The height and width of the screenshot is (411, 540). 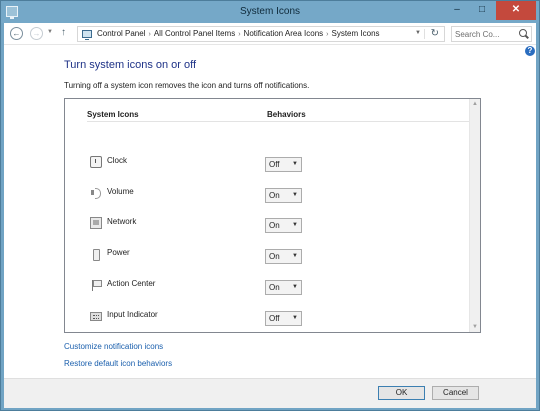 What do you see at coordinates (96, 223) in the screenshot?
I see `network-icon` at bounding box center [96, 223].